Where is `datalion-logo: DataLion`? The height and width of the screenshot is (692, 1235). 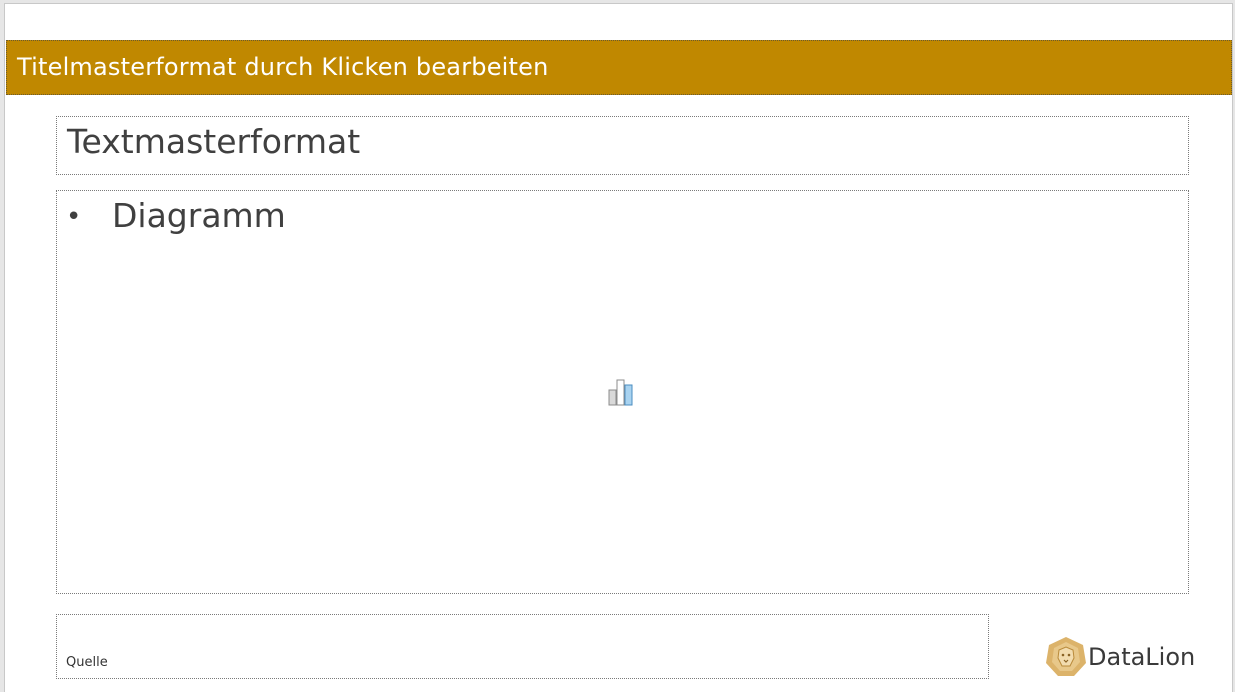
datalion-logo: DataLion is located at coordinates (1120, 657).